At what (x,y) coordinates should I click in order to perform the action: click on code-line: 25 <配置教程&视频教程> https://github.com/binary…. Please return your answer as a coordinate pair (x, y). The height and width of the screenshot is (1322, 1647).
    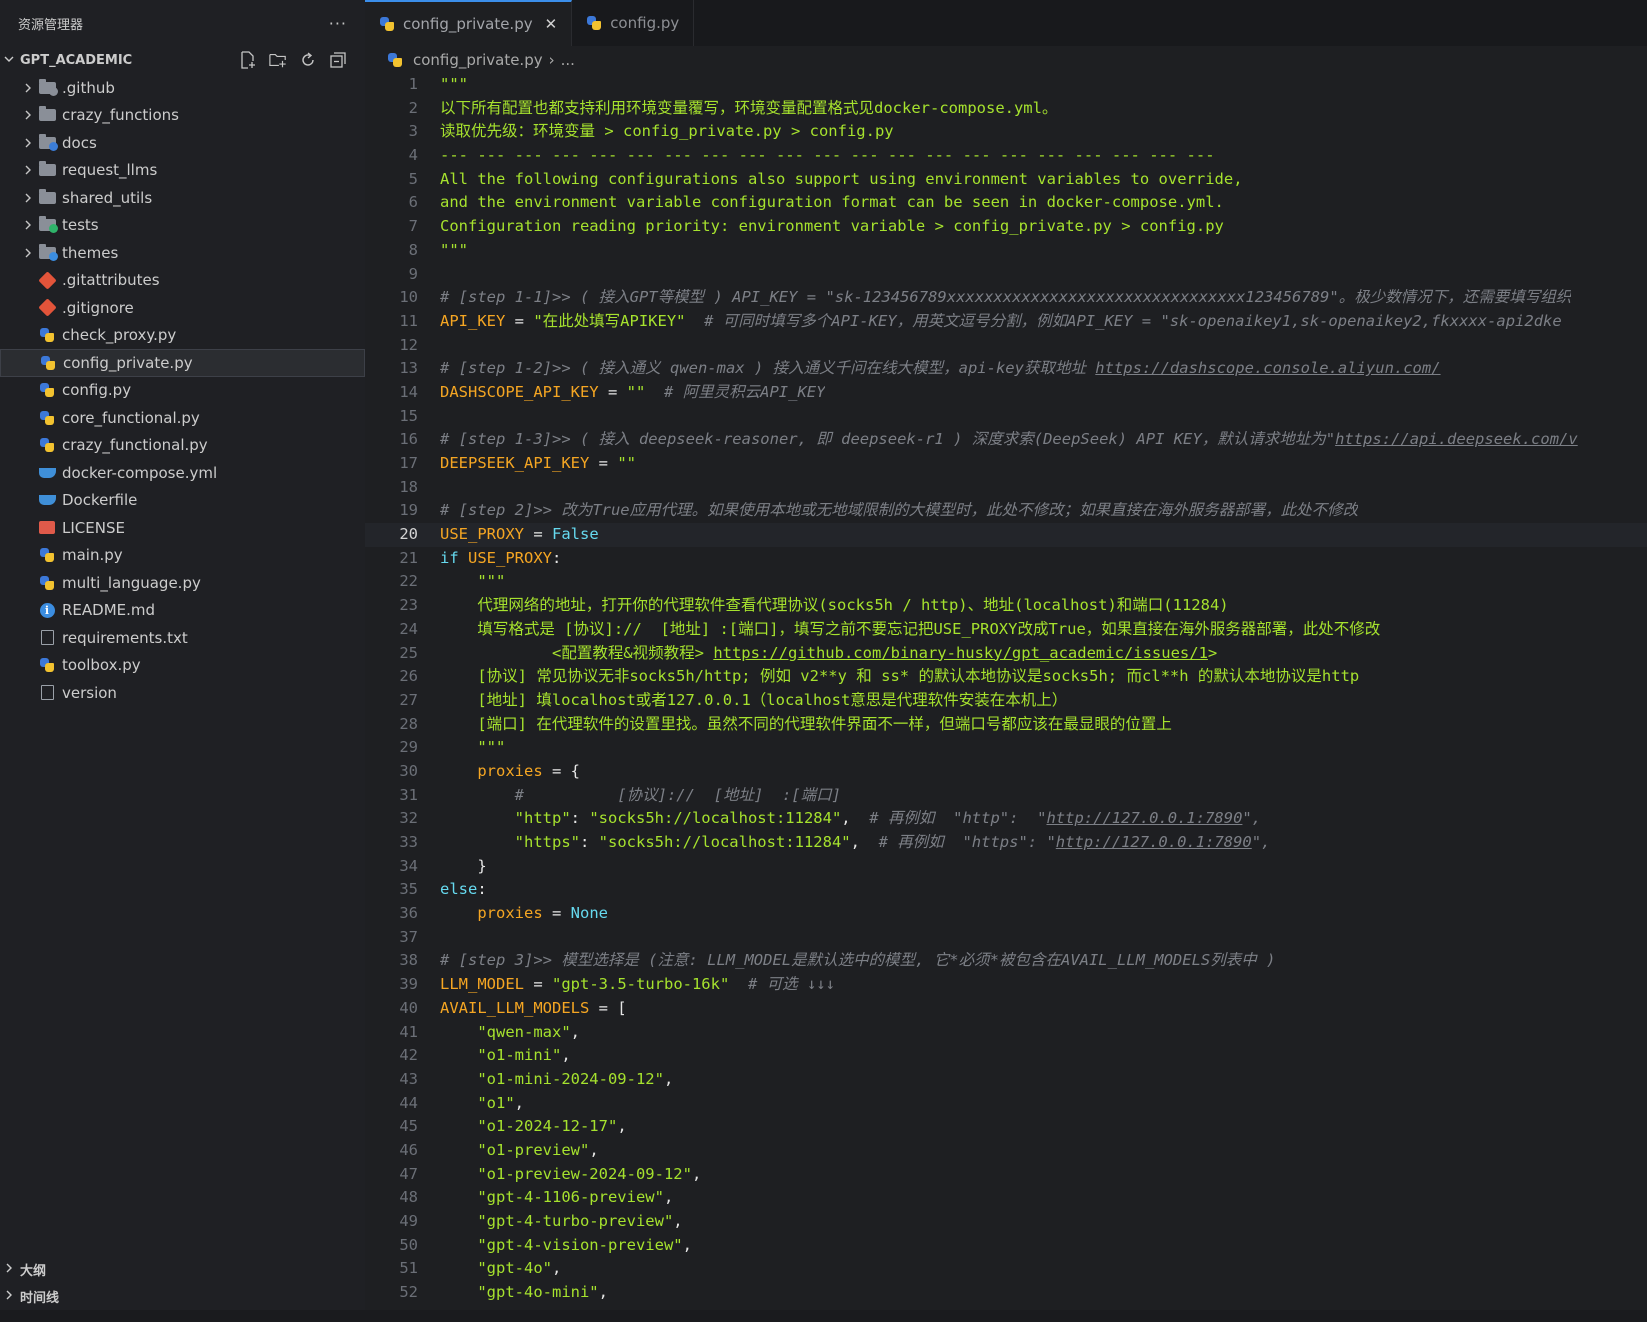
    Looking at the image, I should click on (1006, 654).